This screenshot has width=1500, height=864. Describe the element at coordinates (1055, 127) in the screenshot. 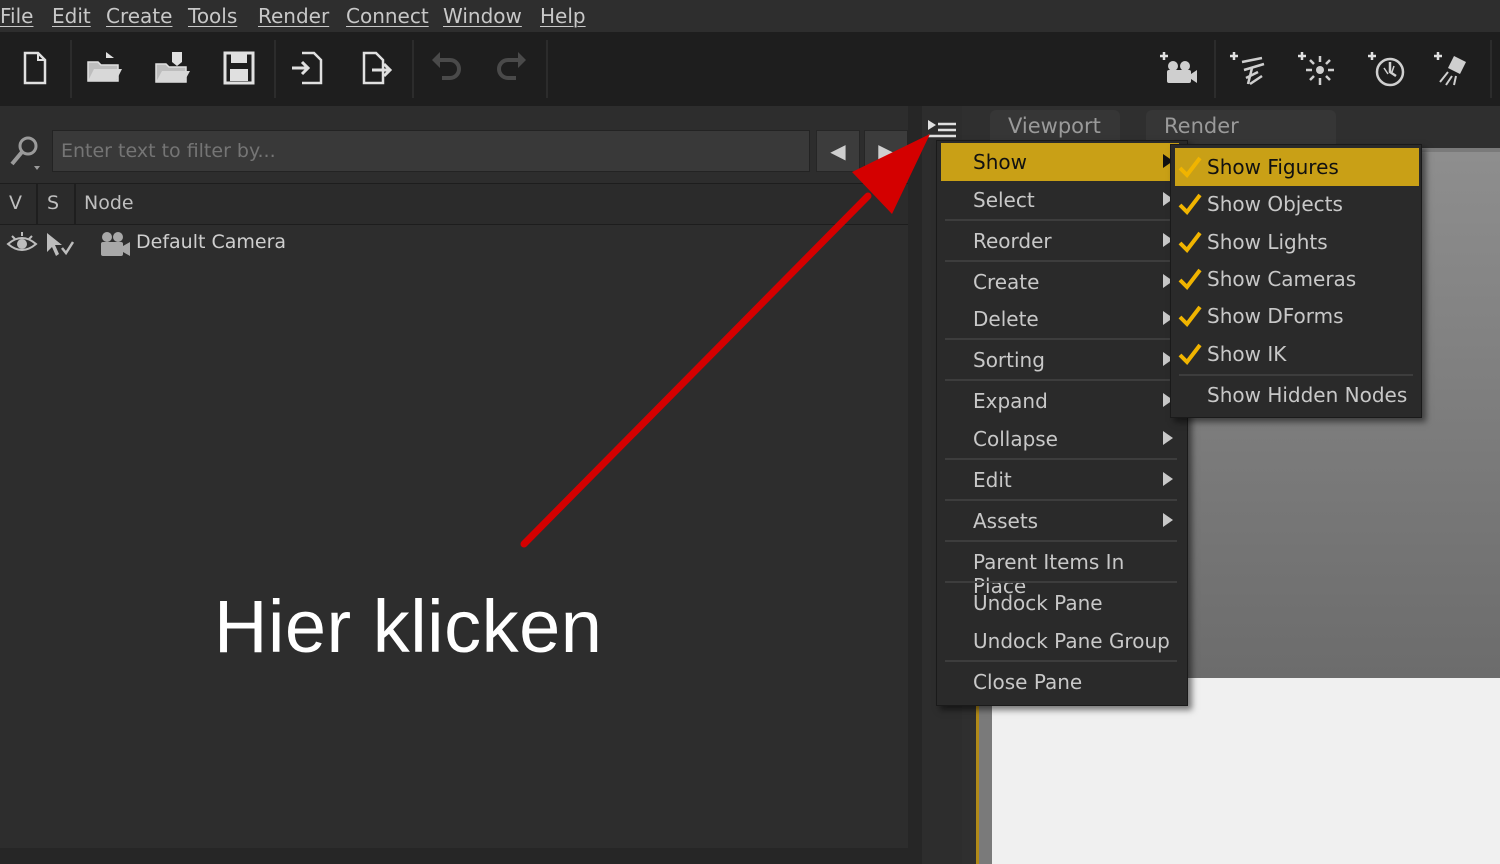

I see `tab-viewport: Viewport` at that location.